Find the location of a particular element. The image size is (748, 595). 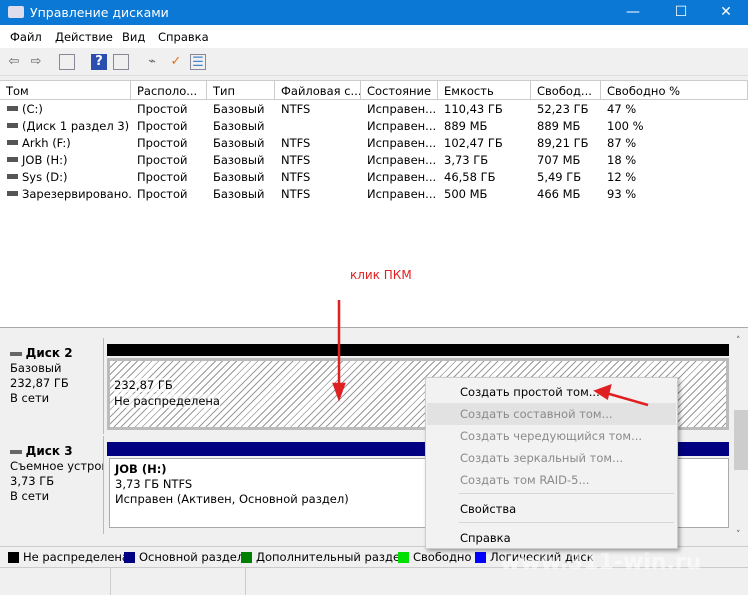

arrow-left-icon is located at coordinates (621, 395).